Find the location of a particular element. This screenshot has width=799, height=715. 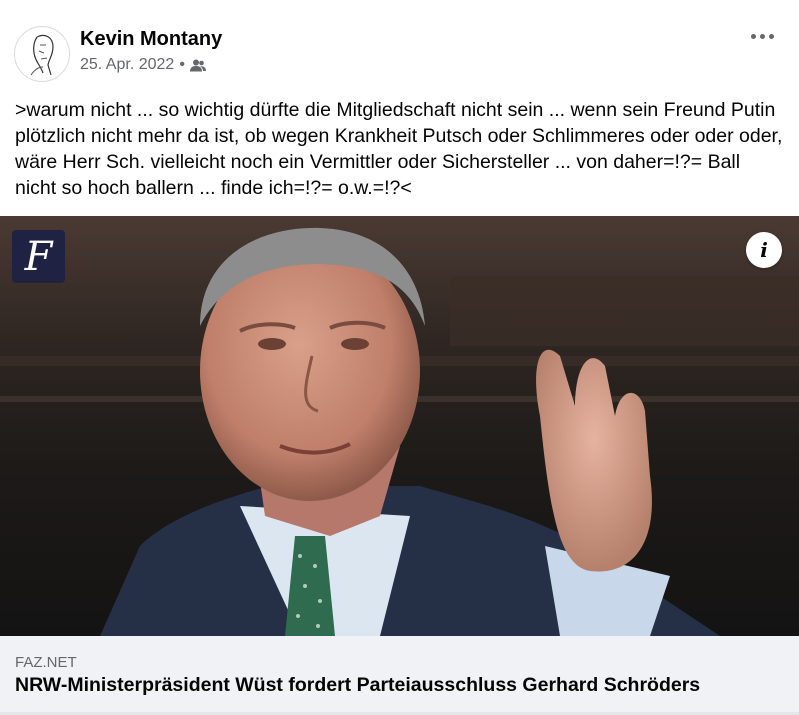

more-options-icon is located at coordinates (762, 36).